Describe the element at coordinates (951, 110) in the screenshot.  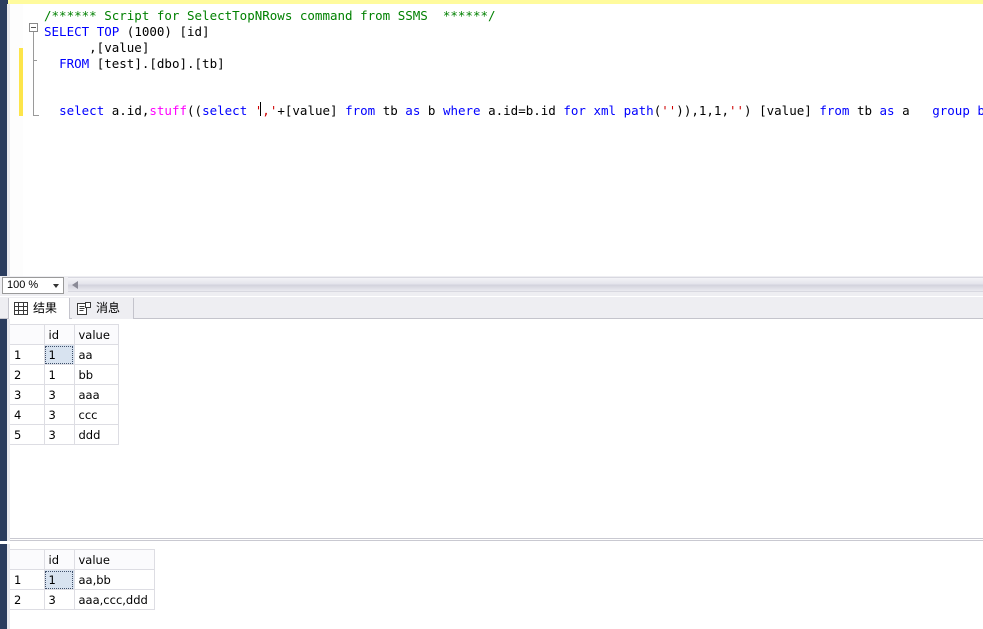
I see `code-token: group` at that location.